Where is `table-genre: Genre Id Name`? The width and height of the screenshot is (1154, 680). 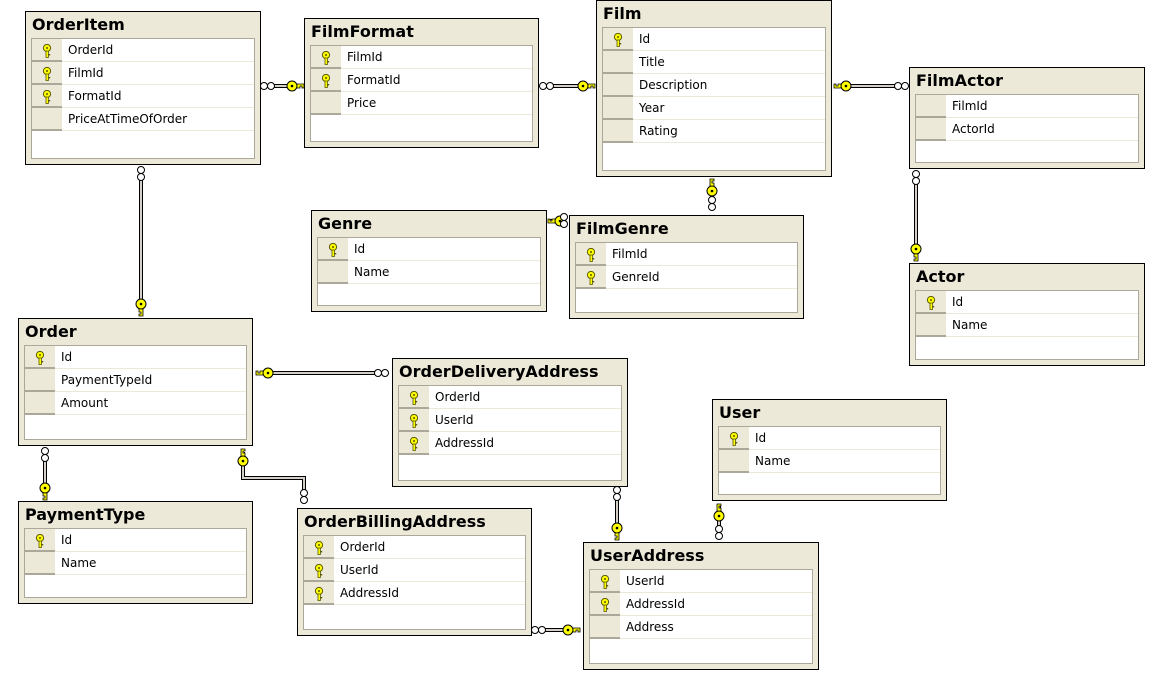
table-genre: Genre Id Name is located at coordinates (429, 261).